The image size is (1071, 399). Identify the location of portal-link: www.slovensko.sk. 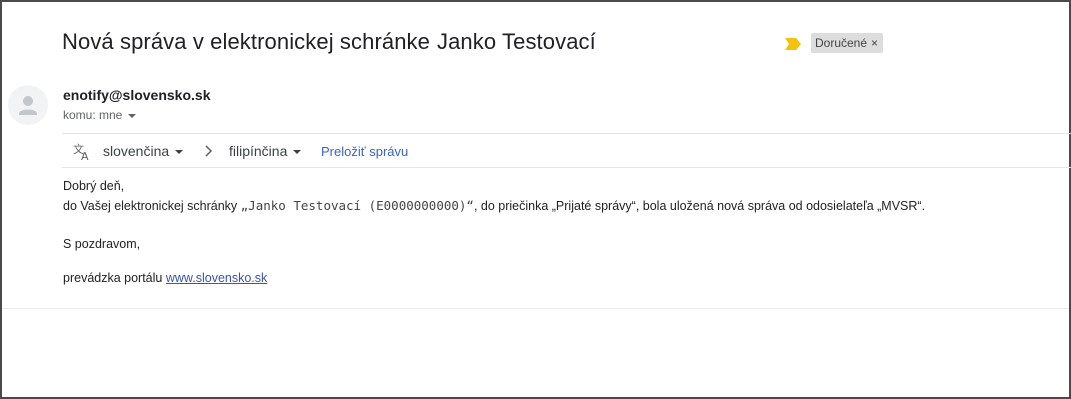
(216, 278).